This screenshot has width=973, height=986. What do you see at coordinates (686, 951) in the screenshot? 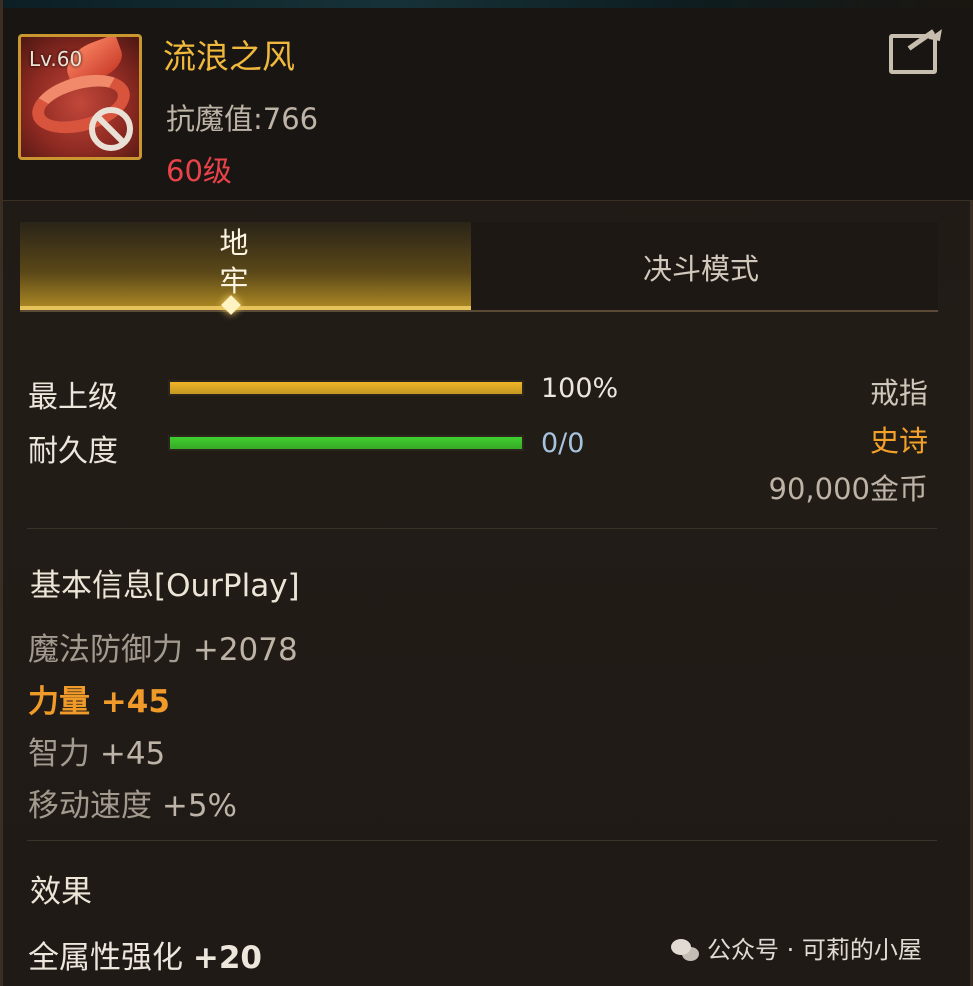
I see `wechat-icon` at bounding box center [686, 951].